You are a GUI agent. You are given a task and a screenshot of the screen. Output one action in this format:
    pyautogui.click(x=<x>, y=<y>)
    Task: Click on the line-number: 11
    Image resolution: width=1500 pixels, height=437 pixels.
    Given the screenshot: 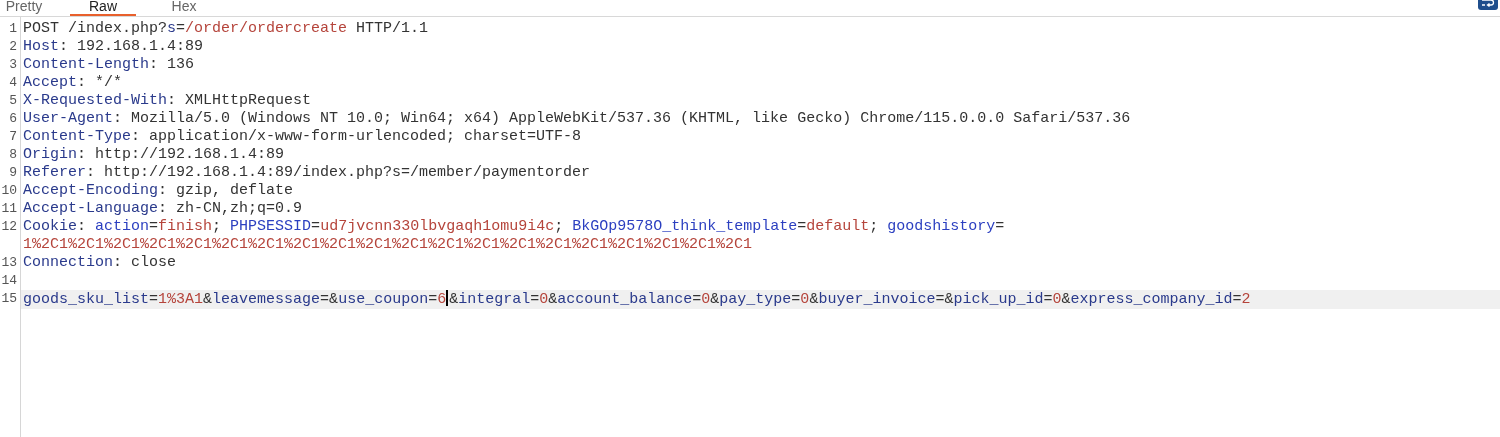 What is the action you would take?
    pyautogui.click(x=9, y=209)
    